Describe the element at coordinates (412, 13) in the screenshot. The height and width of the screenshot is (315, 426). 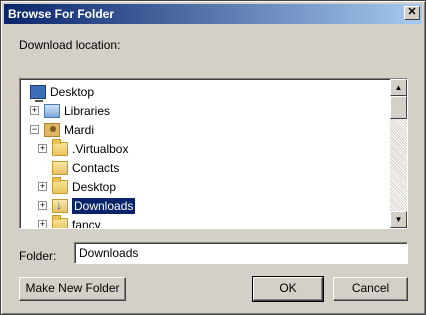
I see `close-button: ✕` at that location.